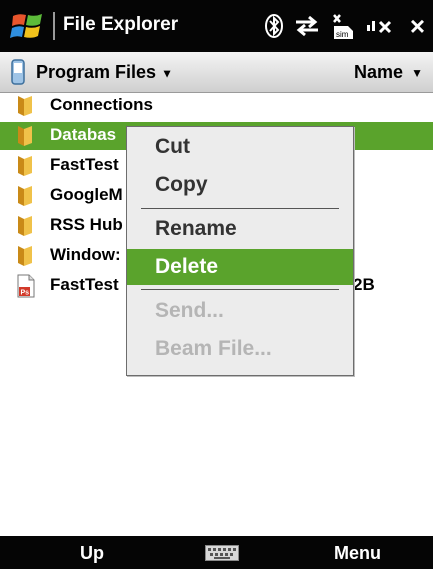 Image resolution: width=433 pixels, height=569 pixels. Describe the element at coordinates (172, 146) in the screenshot. I see `menu-item-label: Cut` at that location.